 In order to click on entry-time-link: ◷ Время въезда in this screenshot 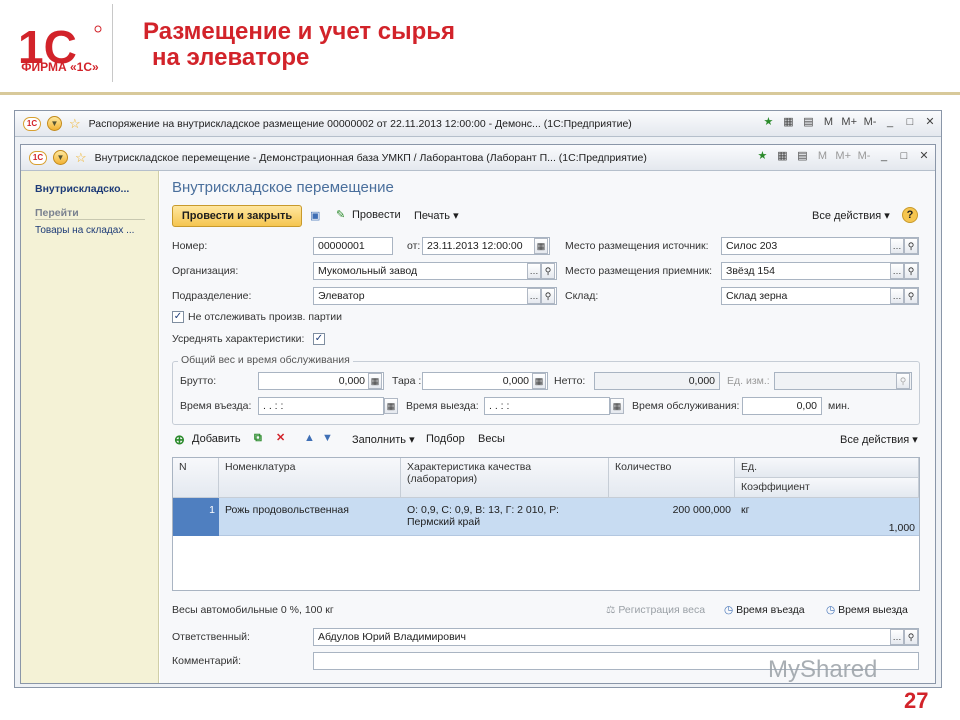, I will do `click(764, 610)`.